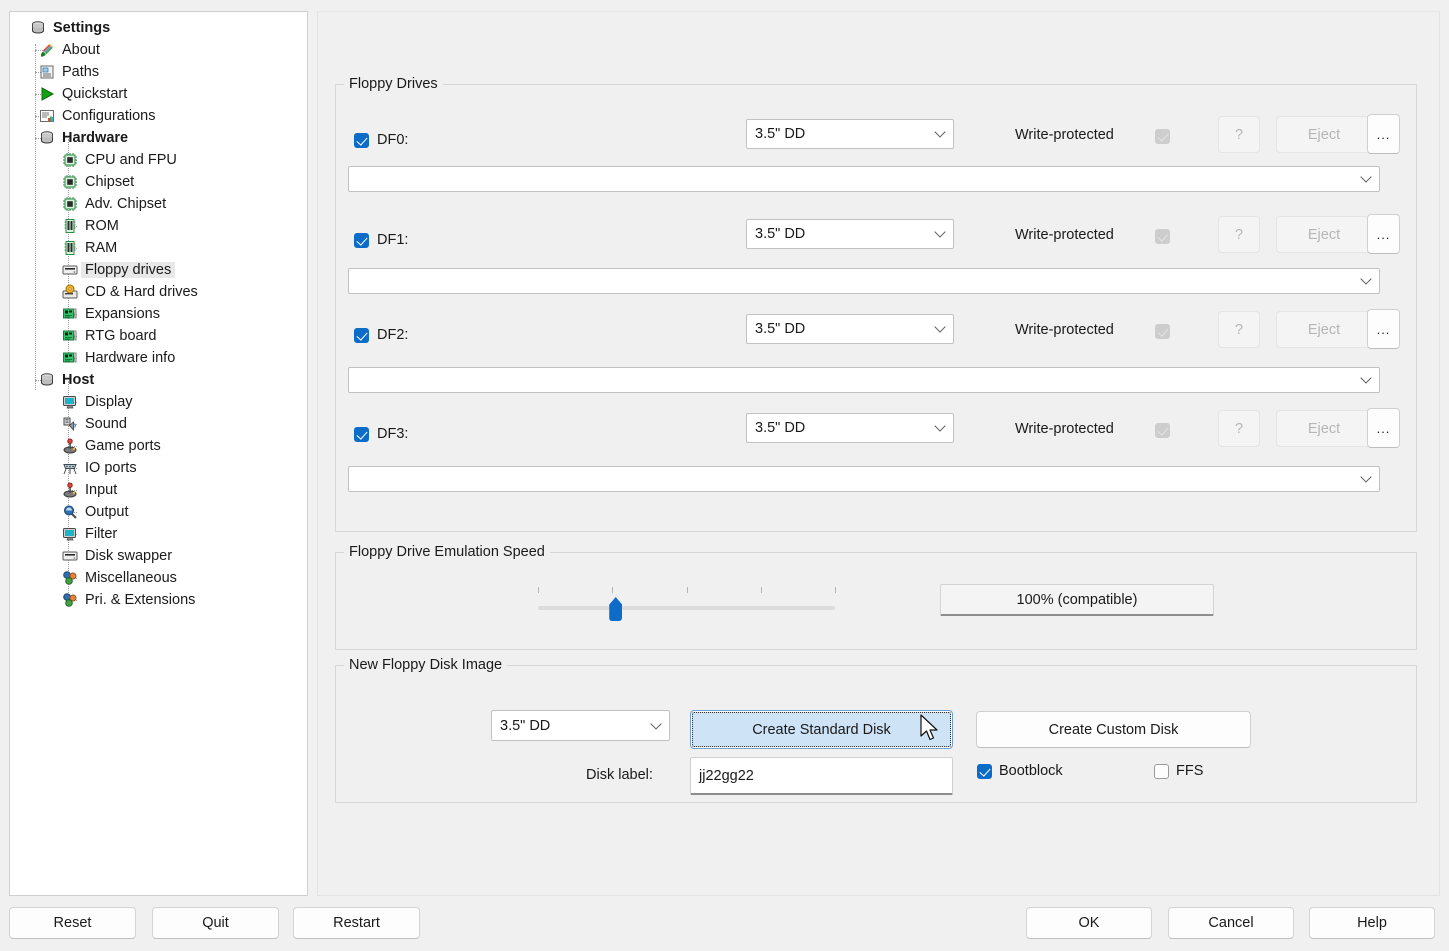 The image size is (1449, 951). Describe the element at coordinates (70, 512) in the screenshot. I see `output-icon` at that location.